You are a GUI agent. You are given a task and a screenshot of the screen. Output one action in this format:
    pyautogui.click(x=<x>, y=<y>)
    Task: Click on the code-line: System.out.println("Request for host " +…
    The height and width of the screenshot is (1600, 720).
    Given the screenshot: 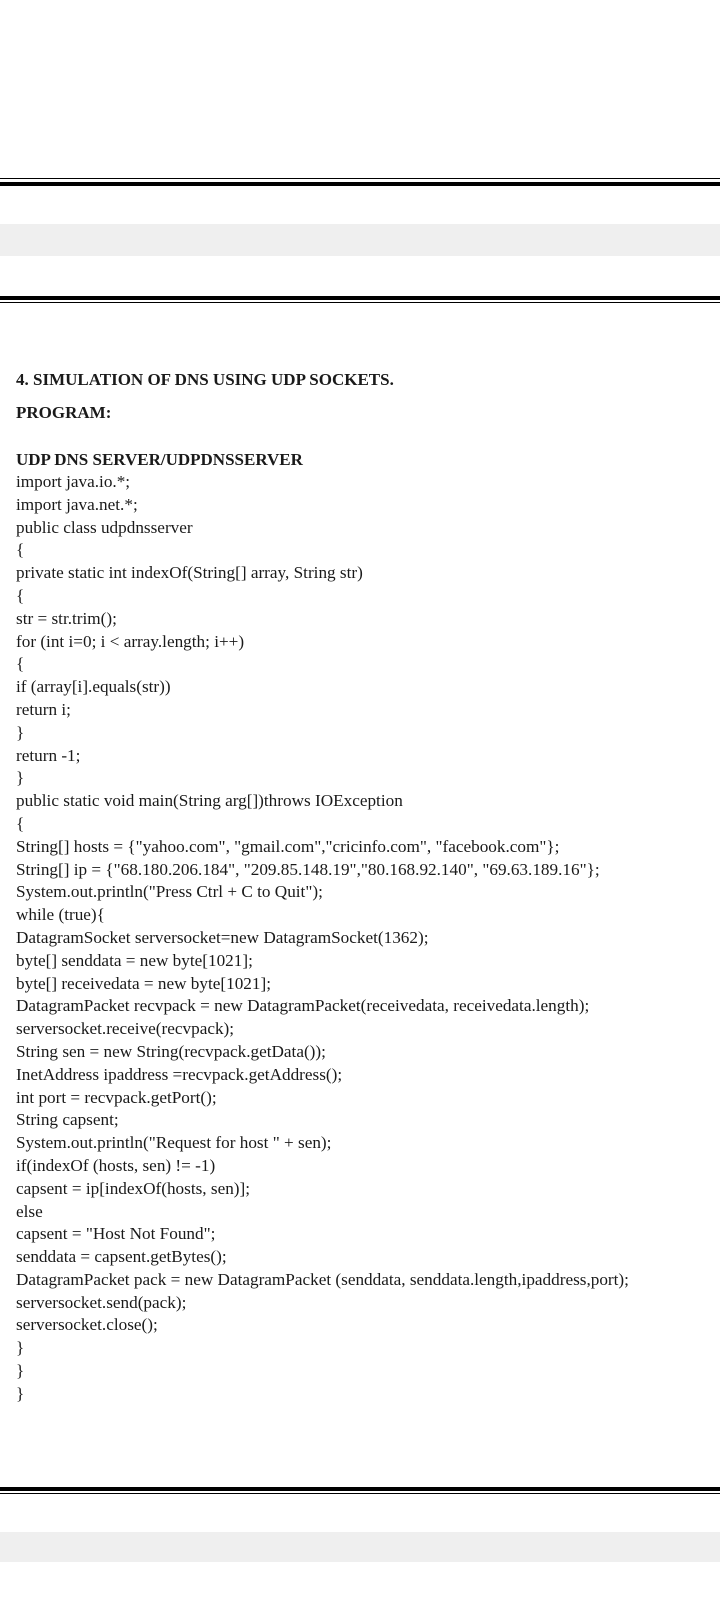 What is the action you would take?
    pyautogui.click(x=174, y=1143)
    